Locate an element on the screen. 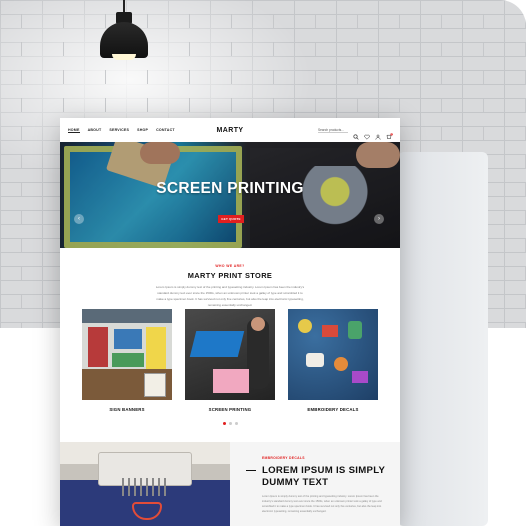  product-card-embroidery-decals: EMBROIDERY DECALS is located at coordinates (333, 360).